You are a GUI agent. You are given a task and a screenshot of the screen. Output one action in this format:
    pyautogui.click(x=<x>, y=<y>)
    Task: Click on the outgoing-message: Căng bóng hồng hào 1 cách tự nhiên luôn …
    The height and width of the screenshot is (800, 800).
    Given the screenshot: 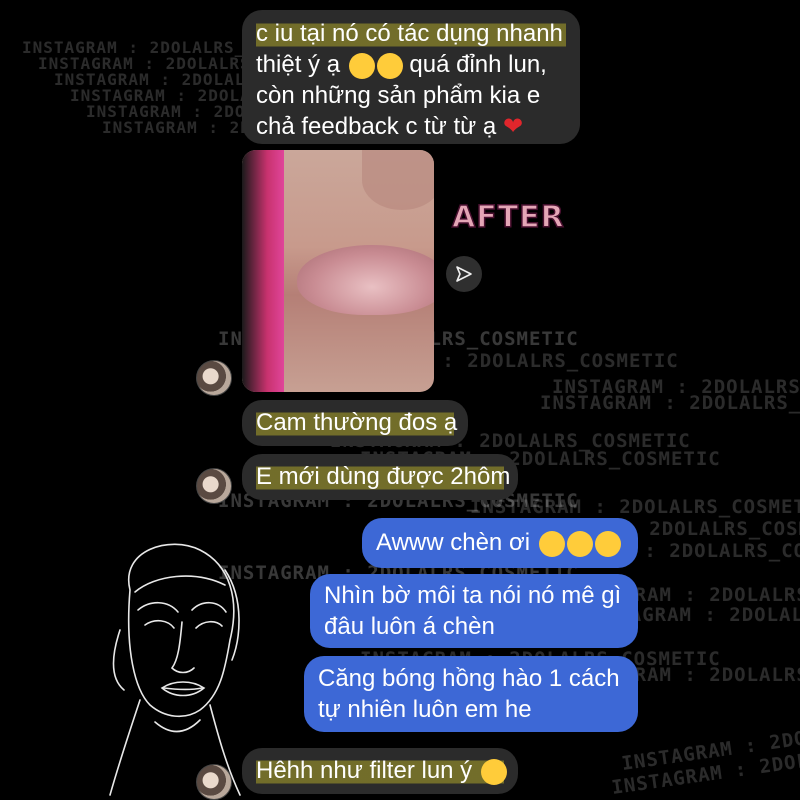 What is the action you would take?
    pyautogui.click(x=471, y=694)
    